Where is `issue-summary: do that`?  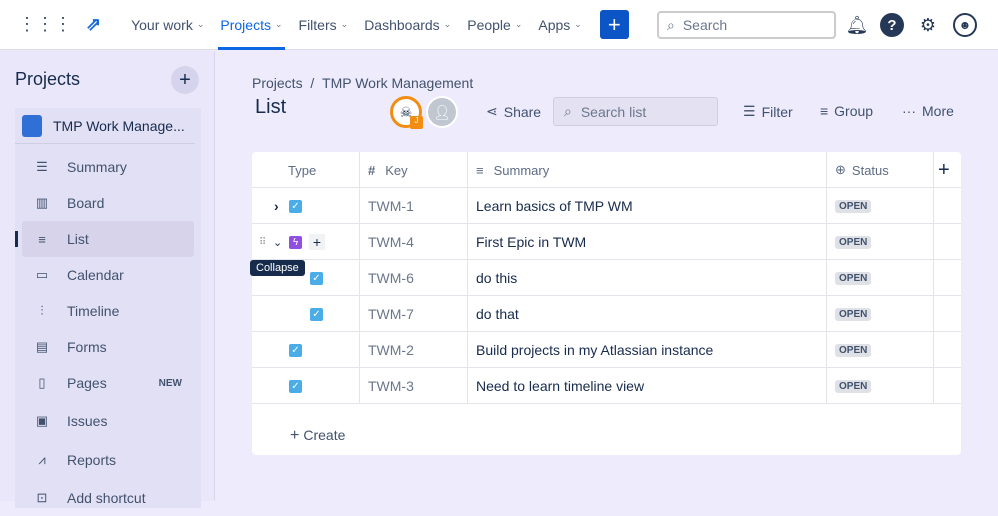 issue-summary: do that is located at coordinates (647, 314).